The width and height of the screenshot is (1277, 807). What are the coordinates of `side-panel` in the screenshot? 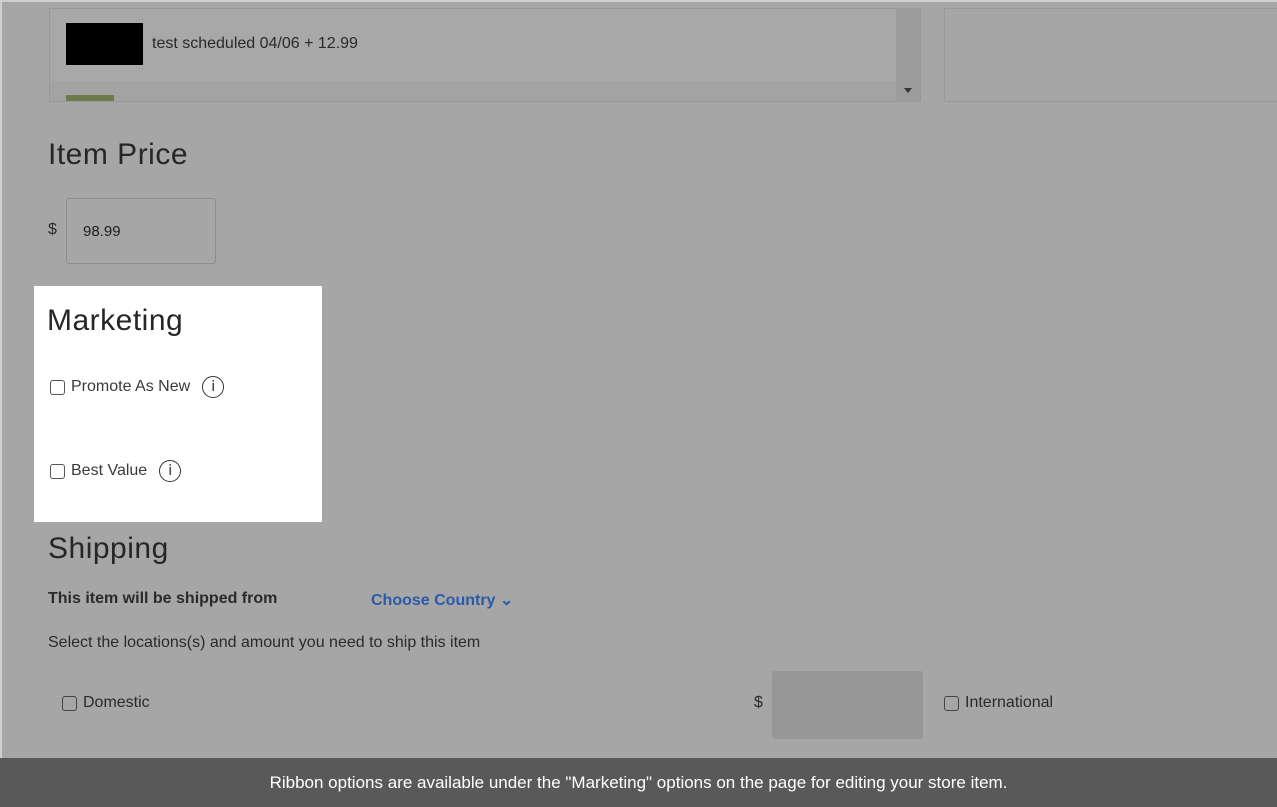 It's located at (1110, 55).